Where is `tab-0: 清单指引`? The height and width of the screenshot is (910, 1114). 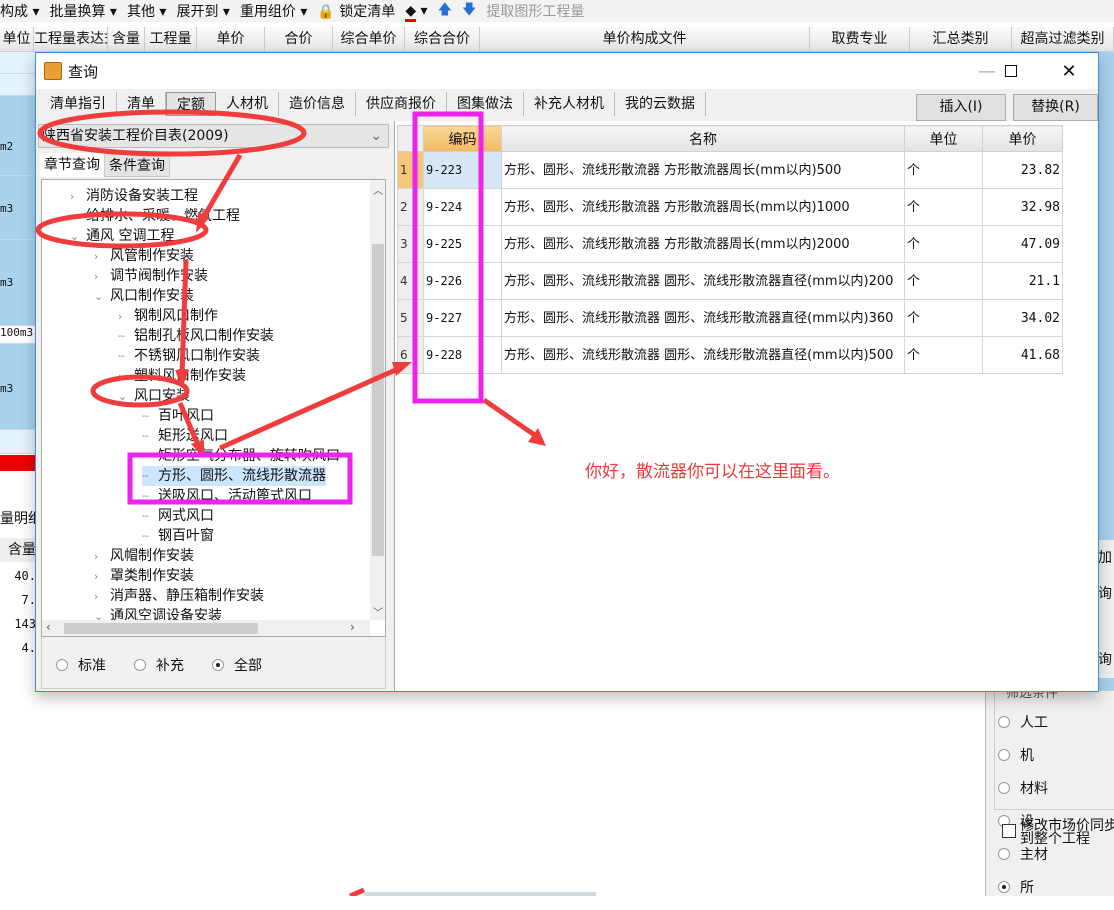 tab-0: 清单指引 is located at coordinates (78, 104).